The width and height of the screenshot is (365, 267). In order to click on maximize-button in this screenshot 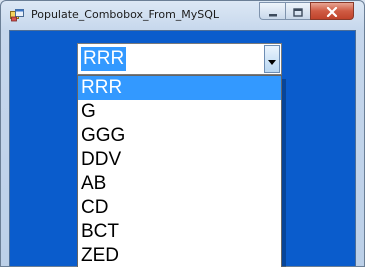, I will do `click(297, 11)`.